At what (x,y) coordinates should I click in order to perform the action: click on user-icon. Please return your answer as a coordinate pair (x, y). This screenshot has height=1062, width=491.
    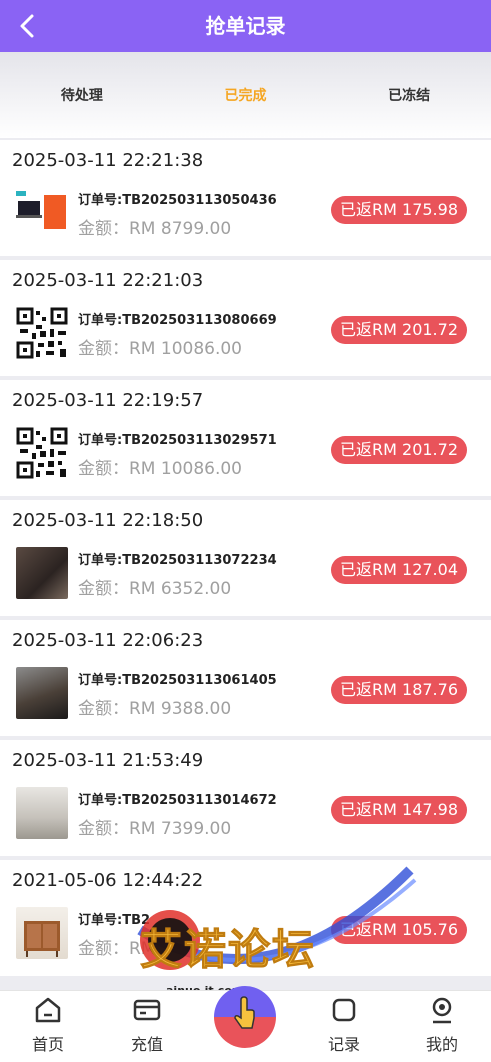
    Looking at the image, I should click on (442, 1010).